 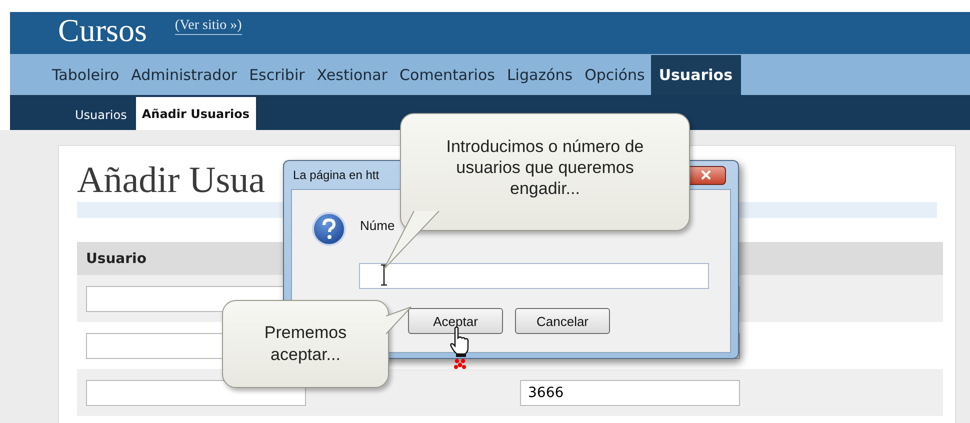 I want to click on dialog-button: Aceptar, so click(x=455, y=321).